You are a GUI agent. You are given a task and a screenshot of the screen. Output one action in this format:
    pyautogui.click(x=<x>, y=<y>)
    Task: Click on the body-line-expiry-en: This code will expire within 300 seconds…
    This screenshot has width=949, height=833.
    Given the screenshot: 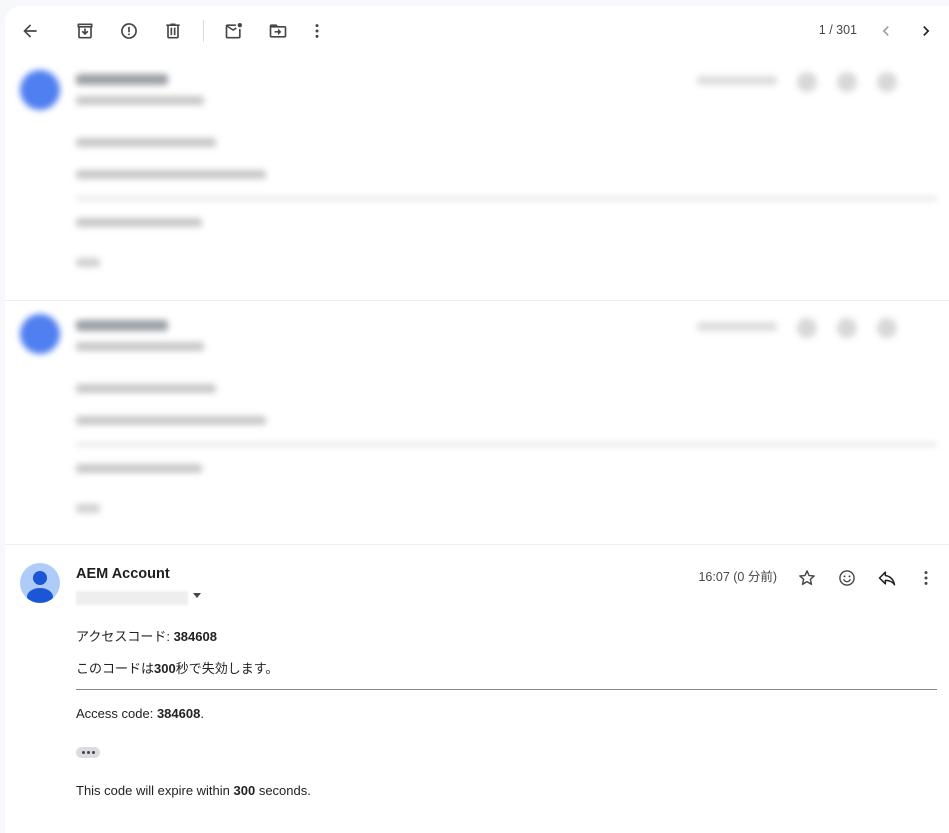 What is the action you would take?
    pyautogui.click(x=193, y=790)
    